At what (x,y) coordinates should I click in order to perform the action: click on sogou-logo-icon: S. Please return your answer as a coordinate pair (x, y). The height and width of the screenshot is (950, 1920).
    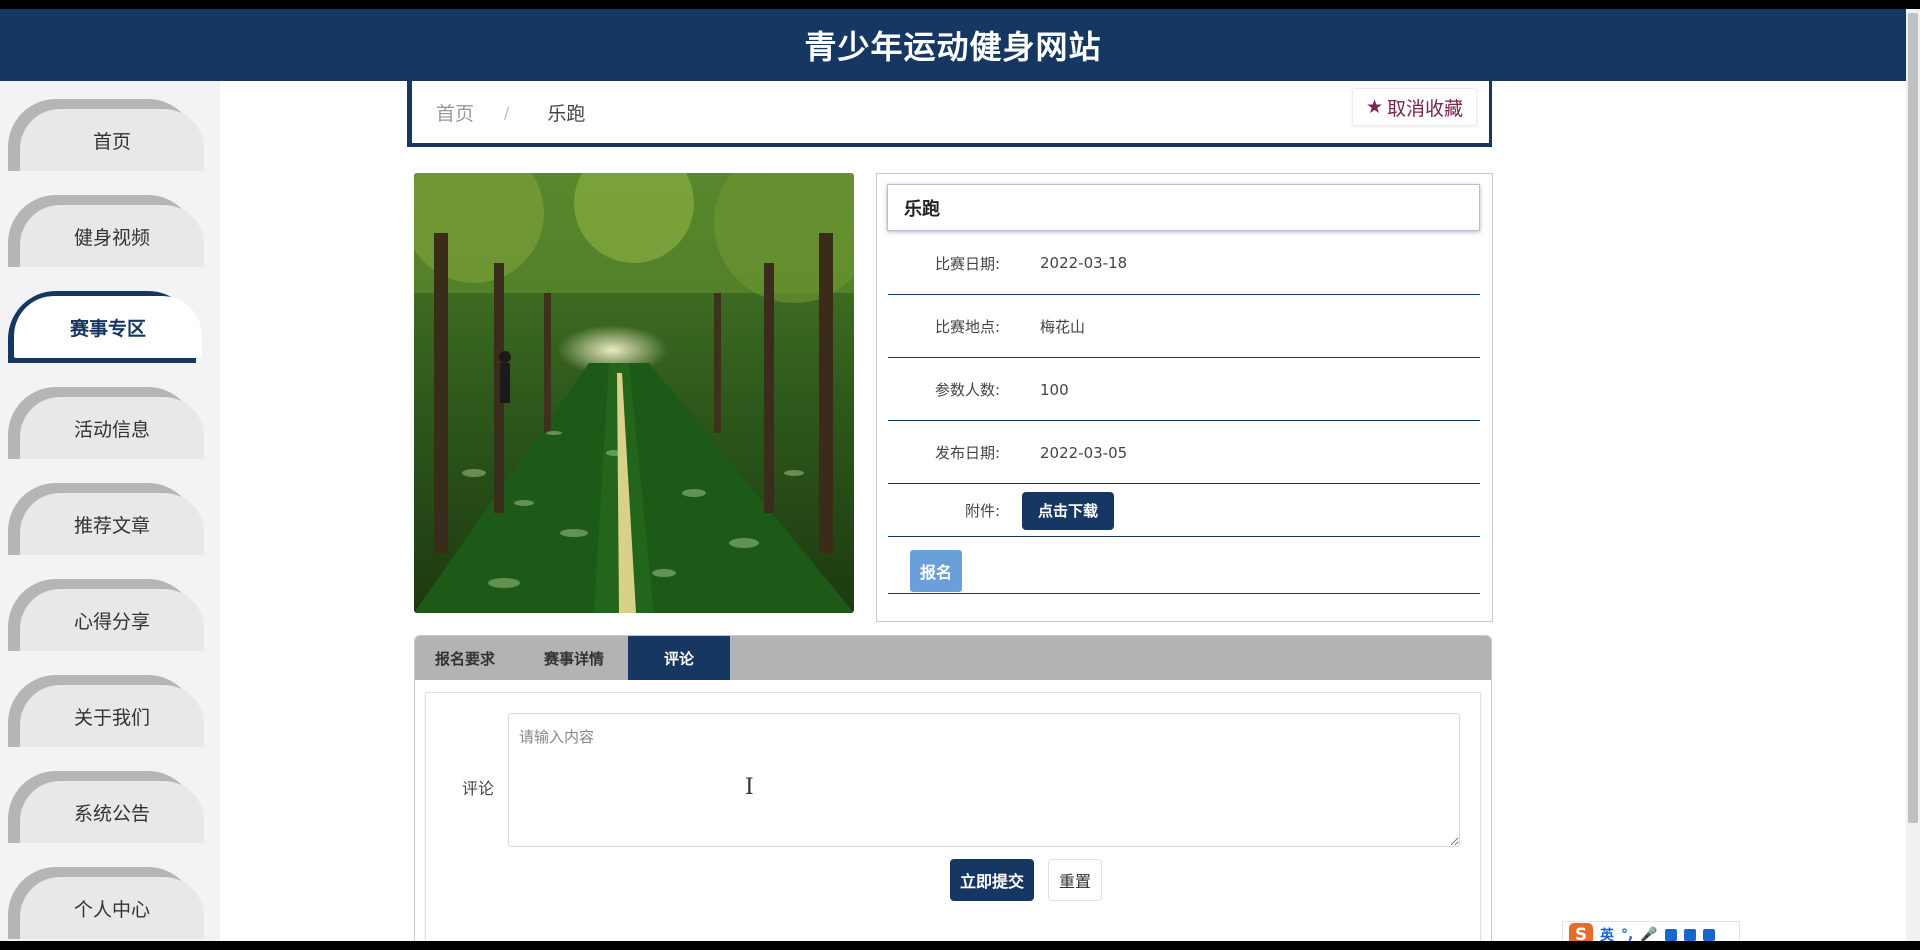
    Looking at the image, I should click on (1581, 932).